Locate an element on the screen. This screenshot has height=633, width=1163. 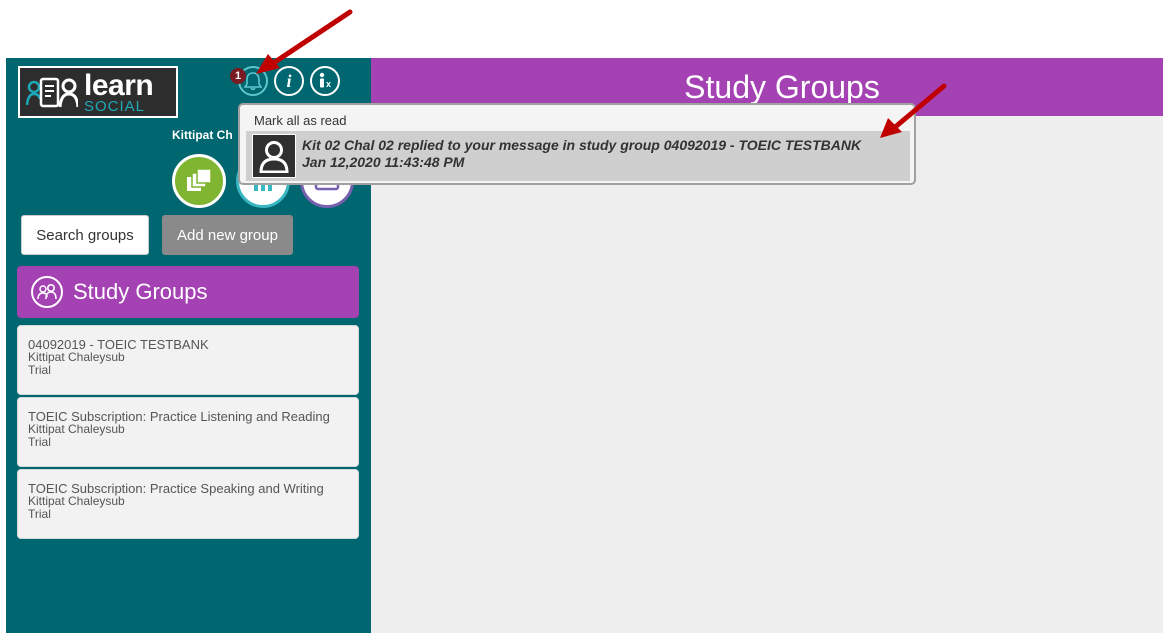
username-label: Kittipat Ch is located at coordinates (202, 135).